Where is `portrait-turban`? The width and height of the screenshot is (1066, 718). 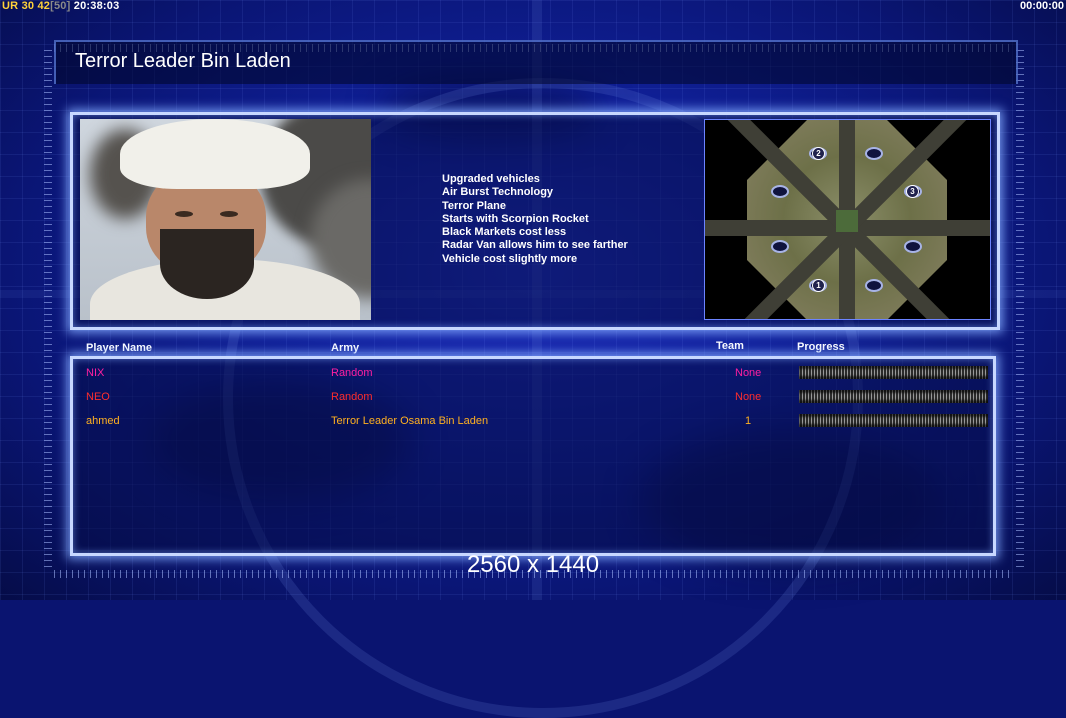
portrait-turban is located at coordinates (215, 154).